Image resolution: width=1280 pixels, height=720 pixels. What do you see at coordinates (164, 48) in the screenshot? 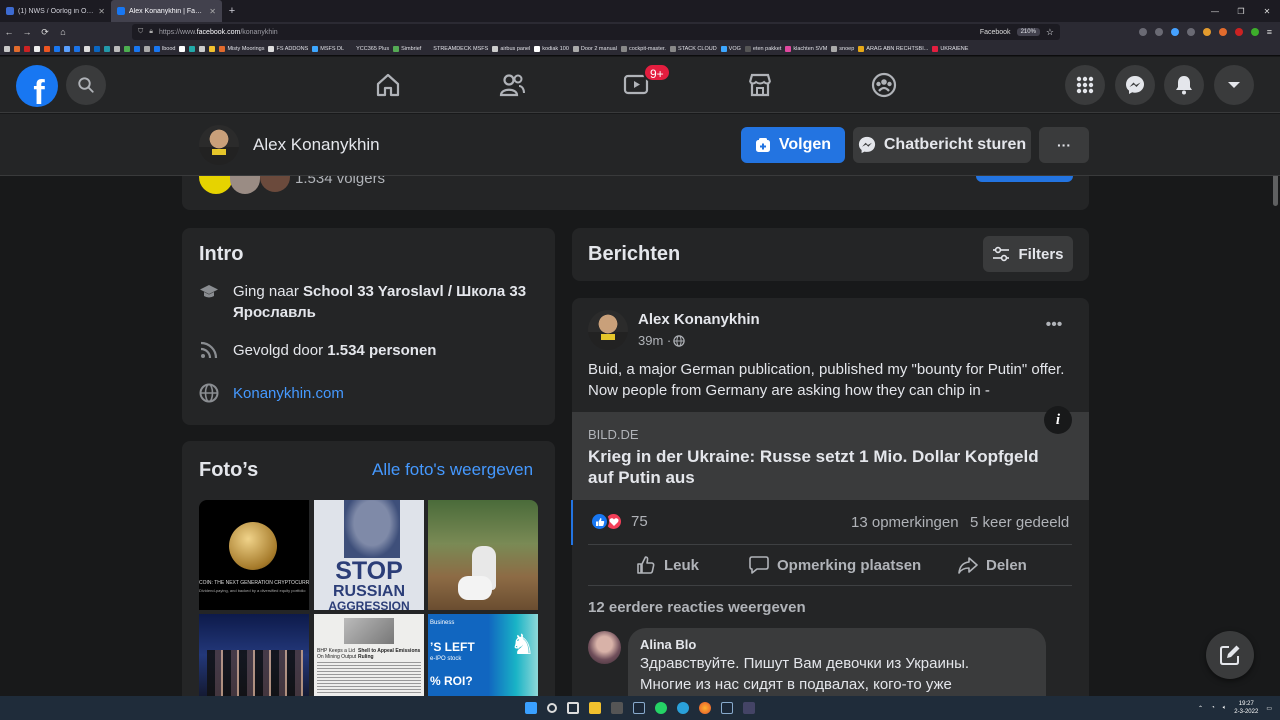
I see `bookmark-lbood: lbood` at bounding box center [164, 48].